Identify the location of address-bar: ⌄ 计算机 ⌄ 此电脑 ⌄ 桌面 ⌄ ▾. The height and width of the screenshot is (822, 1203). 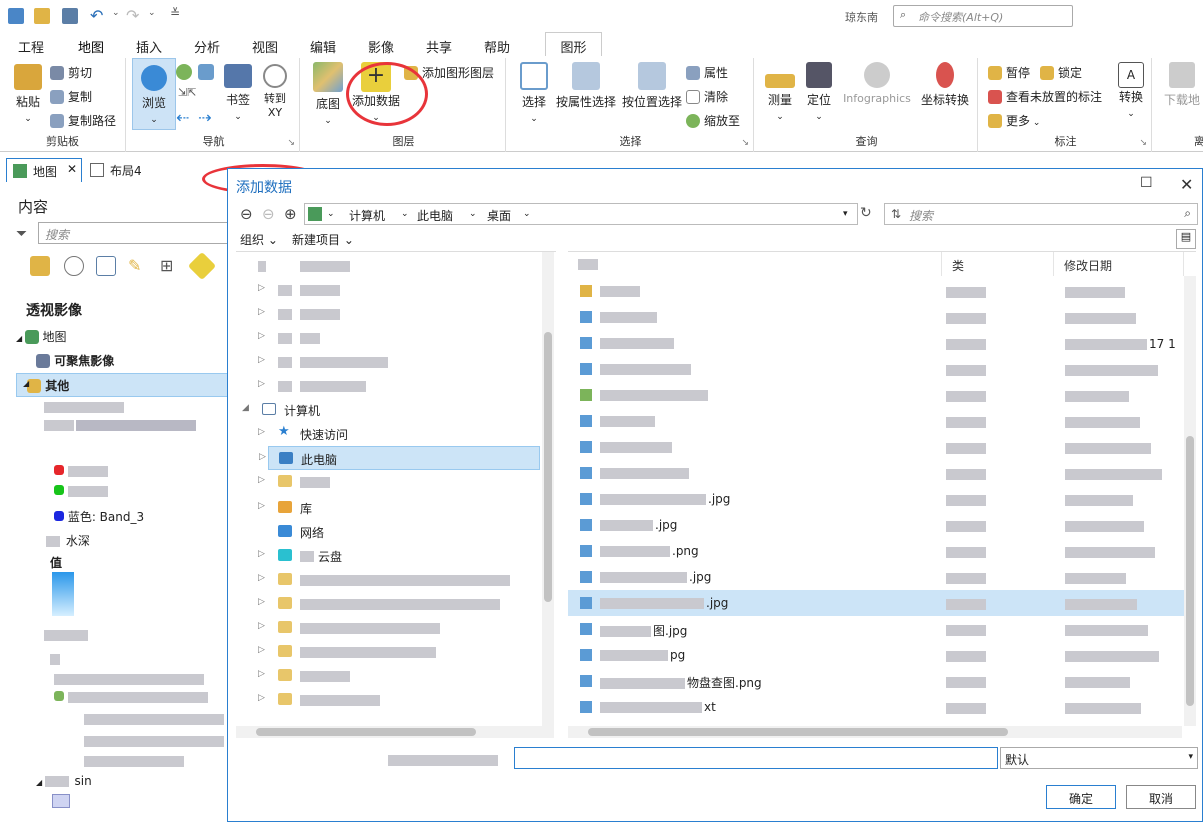
(581, 214).